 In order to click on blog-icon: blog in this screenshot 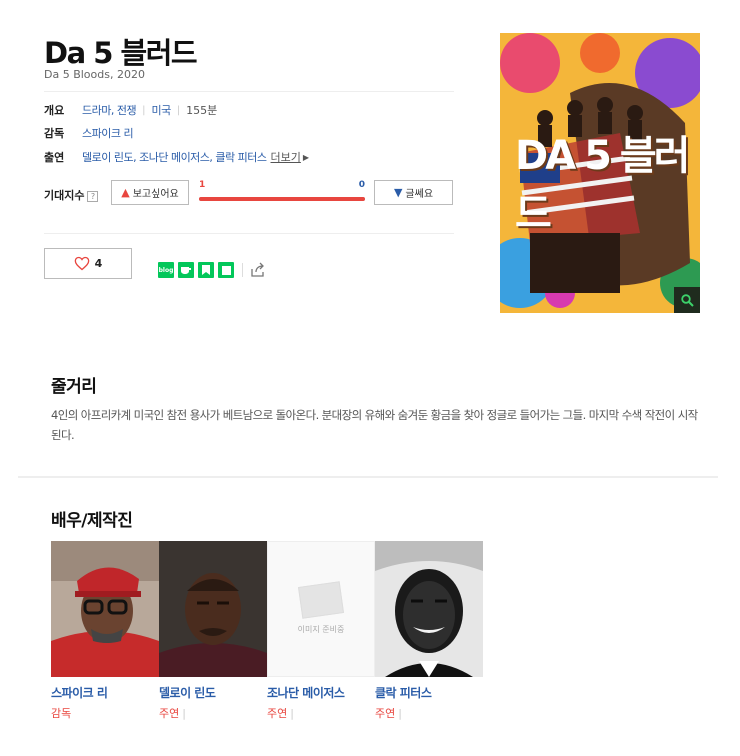, I will do `click(166, 270)`.